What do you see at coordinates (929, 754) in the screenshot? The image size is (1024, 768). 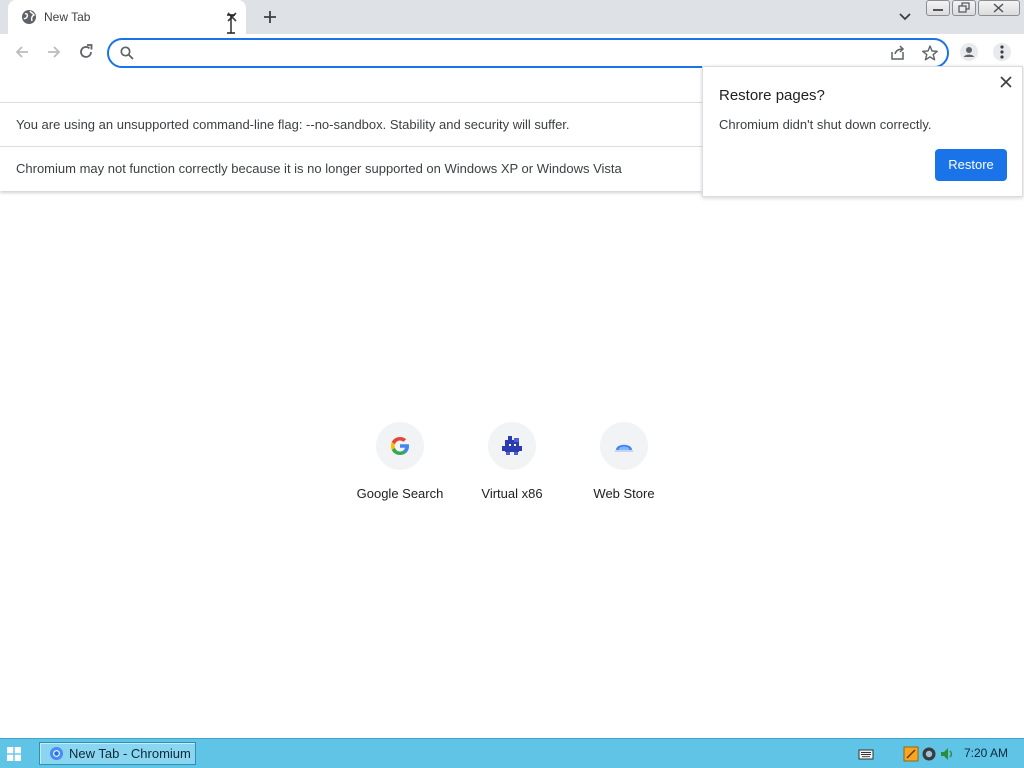 I see `network-tray-icon` at bounding box center [929, 754].